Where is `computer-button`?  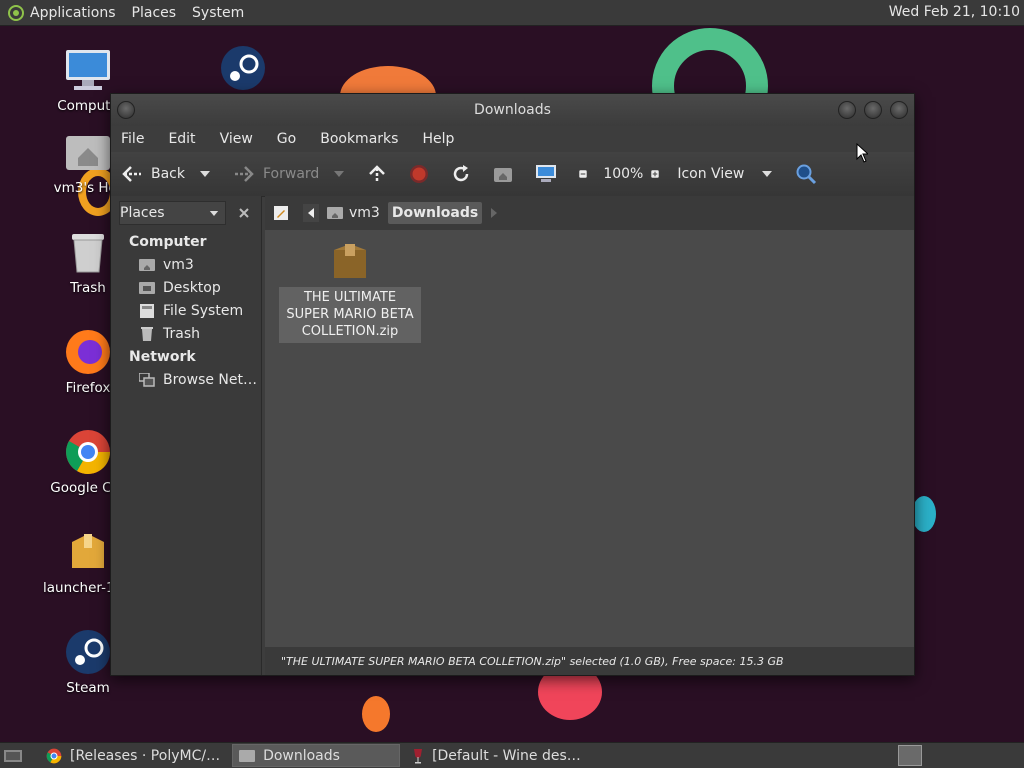
computer-button is located at coordinates (550, 174).